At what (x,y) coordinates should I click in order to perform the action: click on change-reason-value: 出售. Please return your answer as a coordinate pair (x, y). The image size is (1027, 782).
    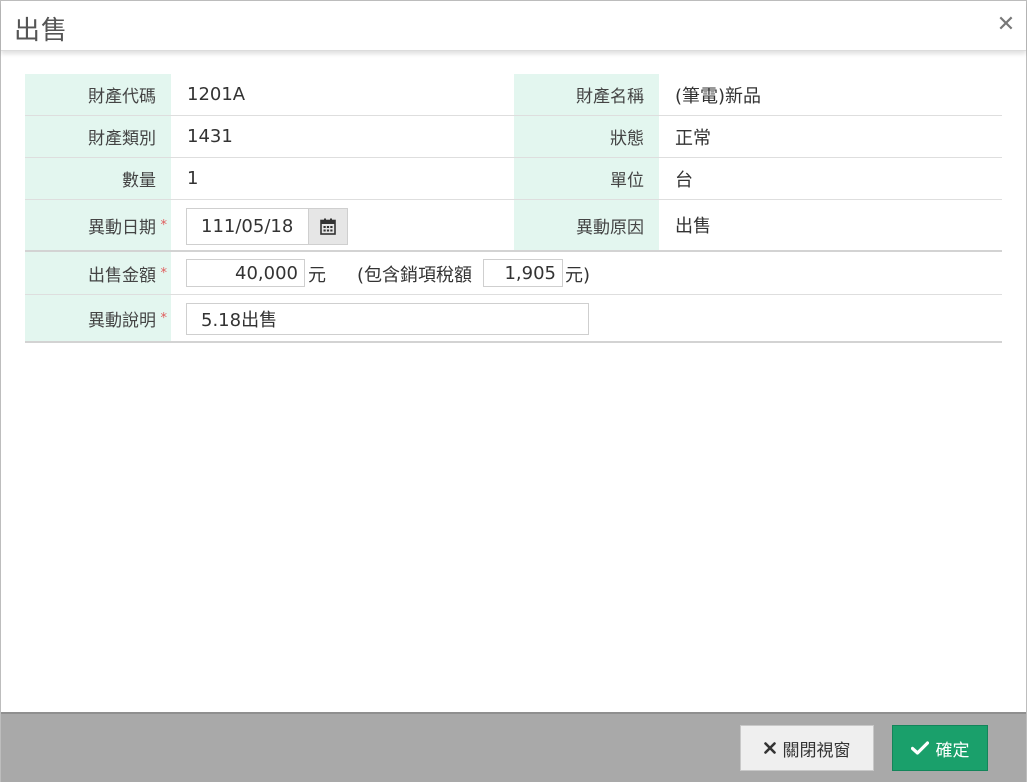
    Looking at the image, I should click on (693, 226).